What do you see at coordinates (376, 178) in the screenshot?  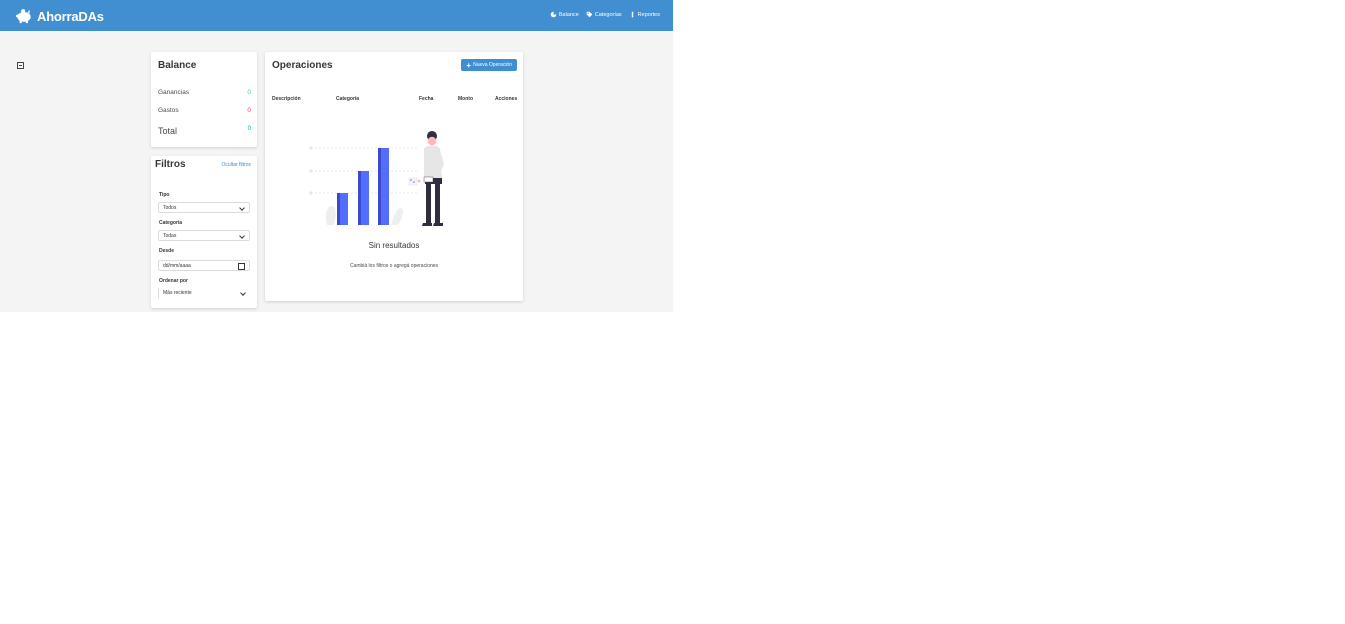 I see `empty-state-illustration` at bounding box center [376, 178].